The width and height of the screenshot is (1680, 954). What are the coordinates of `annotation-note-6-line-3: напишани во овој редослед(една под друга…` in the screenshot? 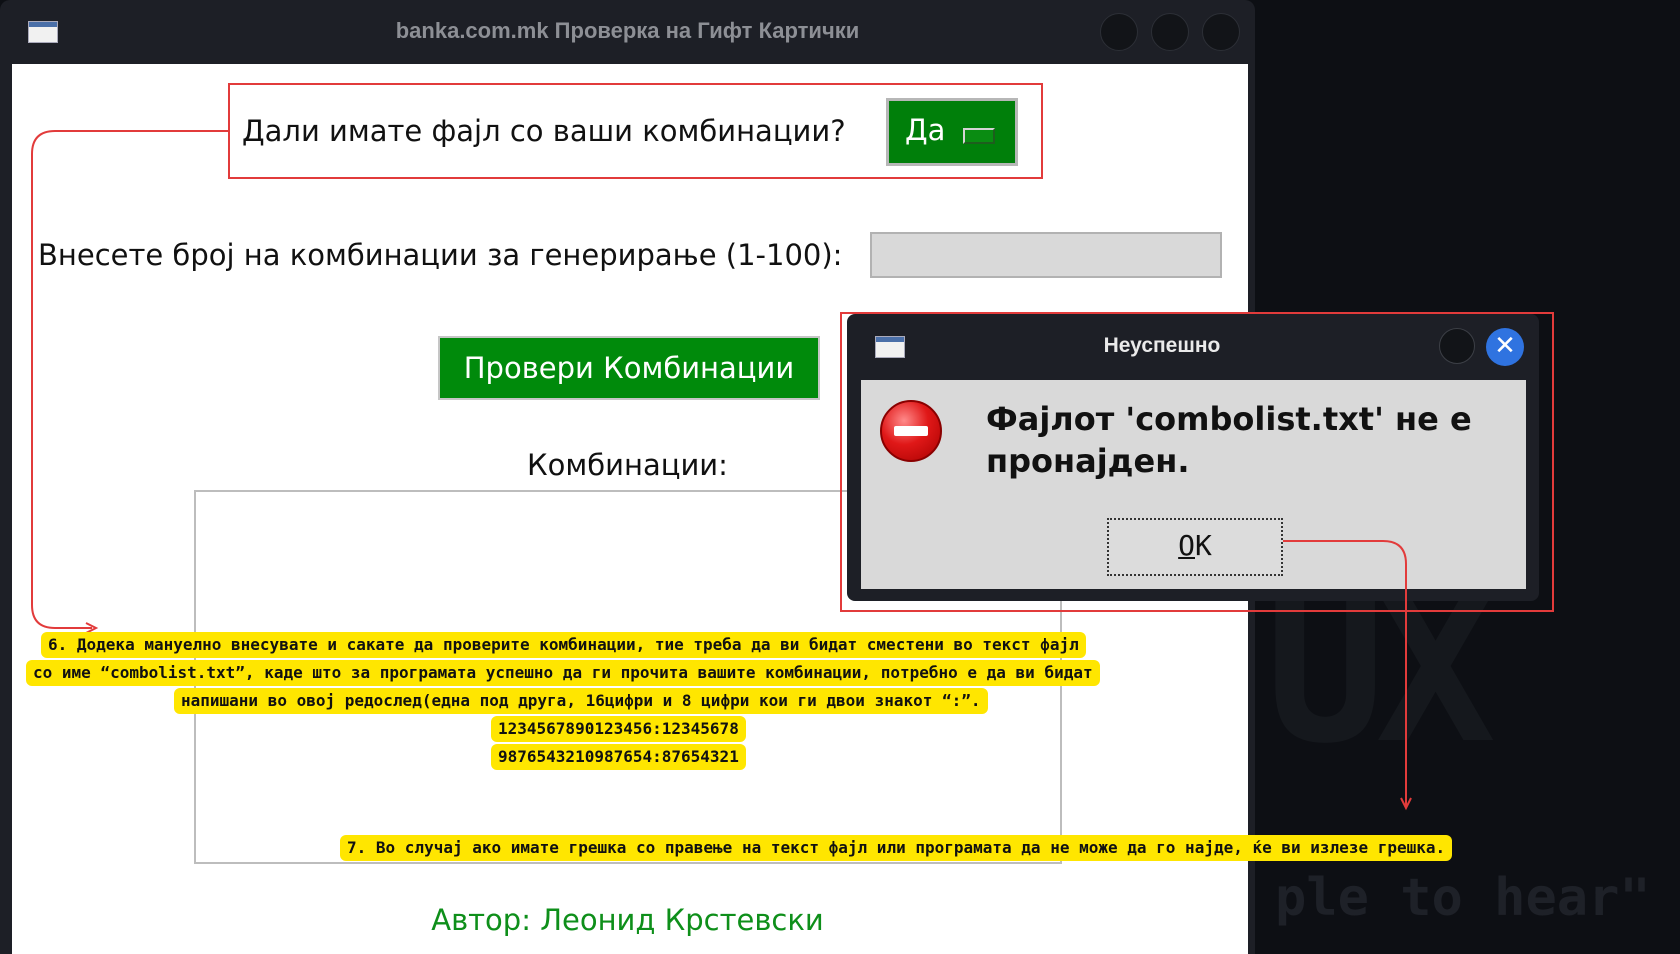 It's located at (581, 701).